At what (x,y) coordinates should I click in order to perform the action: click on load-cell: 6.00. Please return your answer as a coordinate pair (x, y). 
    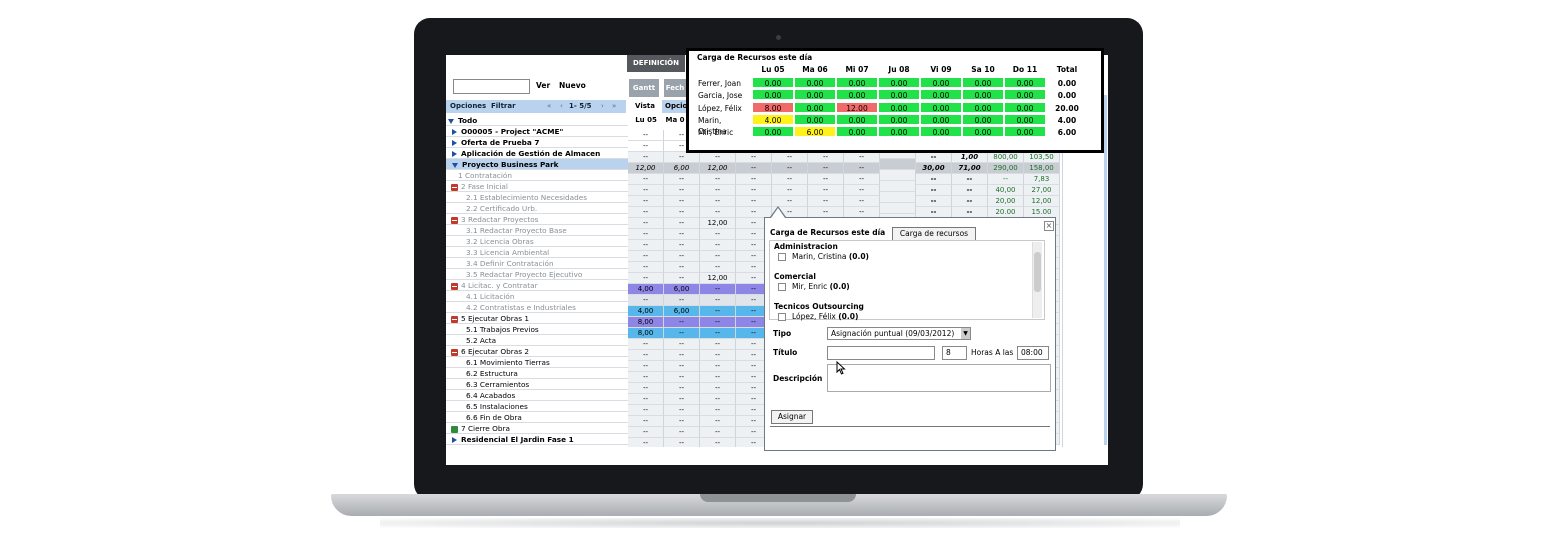
    Looking at the image, I should click on (815, 132).